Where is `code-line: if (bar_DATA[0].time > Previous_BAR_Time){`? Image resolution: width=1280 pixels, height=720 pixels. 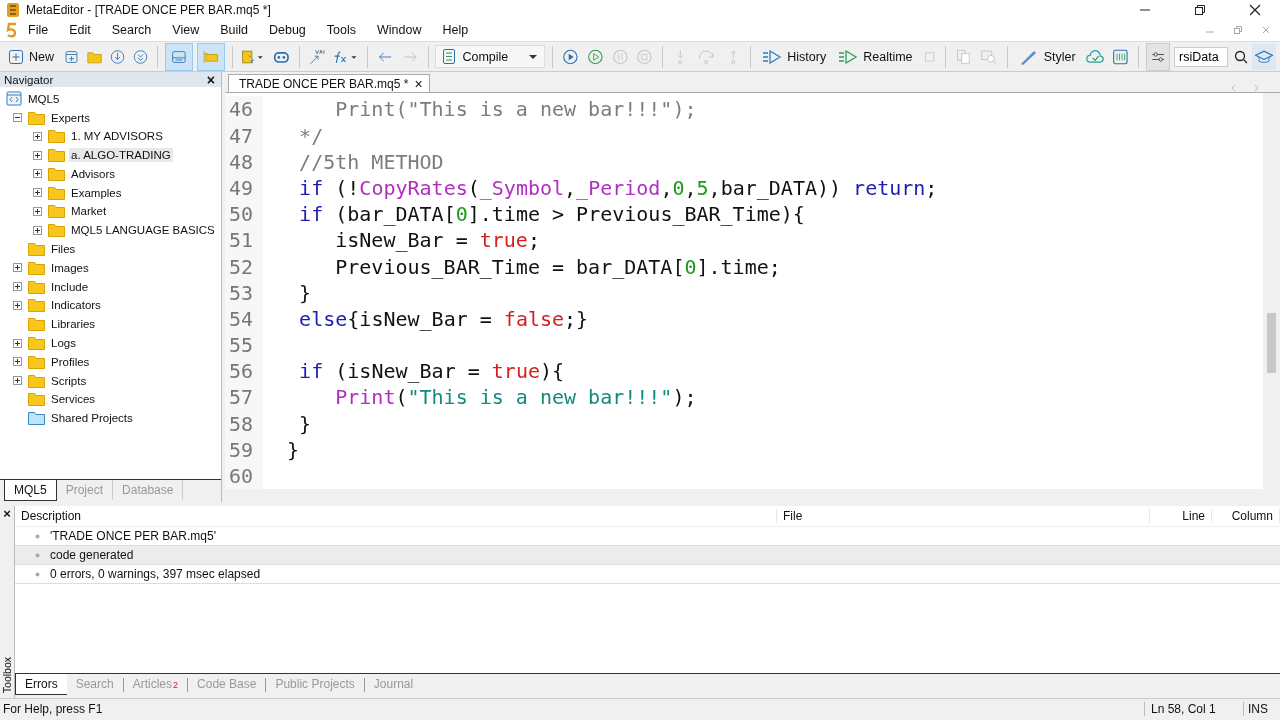 code-line: if (bar_DATA[0].time > Previous_BAR_Time){ is located at coordinates (551, 214).